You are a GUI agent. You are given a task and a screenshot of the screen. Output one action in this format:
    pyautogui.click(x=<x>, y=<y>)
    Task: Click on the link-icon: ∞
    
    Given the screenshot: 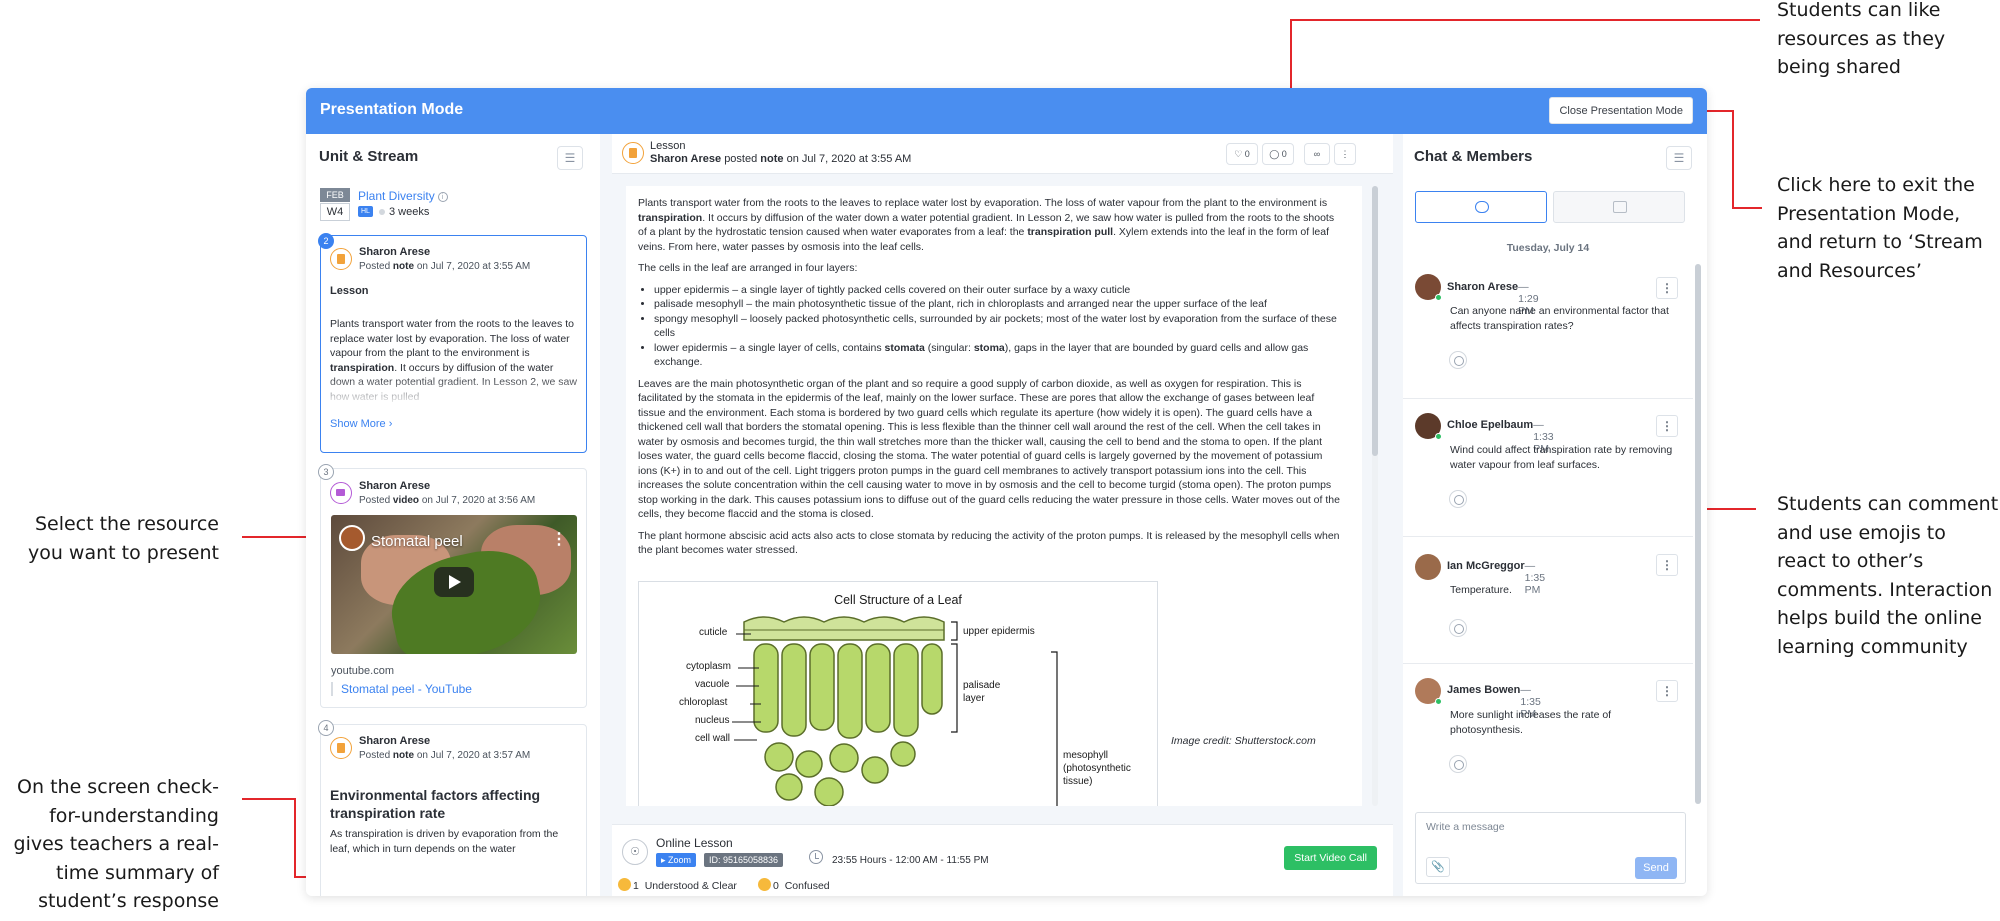 What is the action you would take?
    pyautogui.click(x=1317, y=154)
    